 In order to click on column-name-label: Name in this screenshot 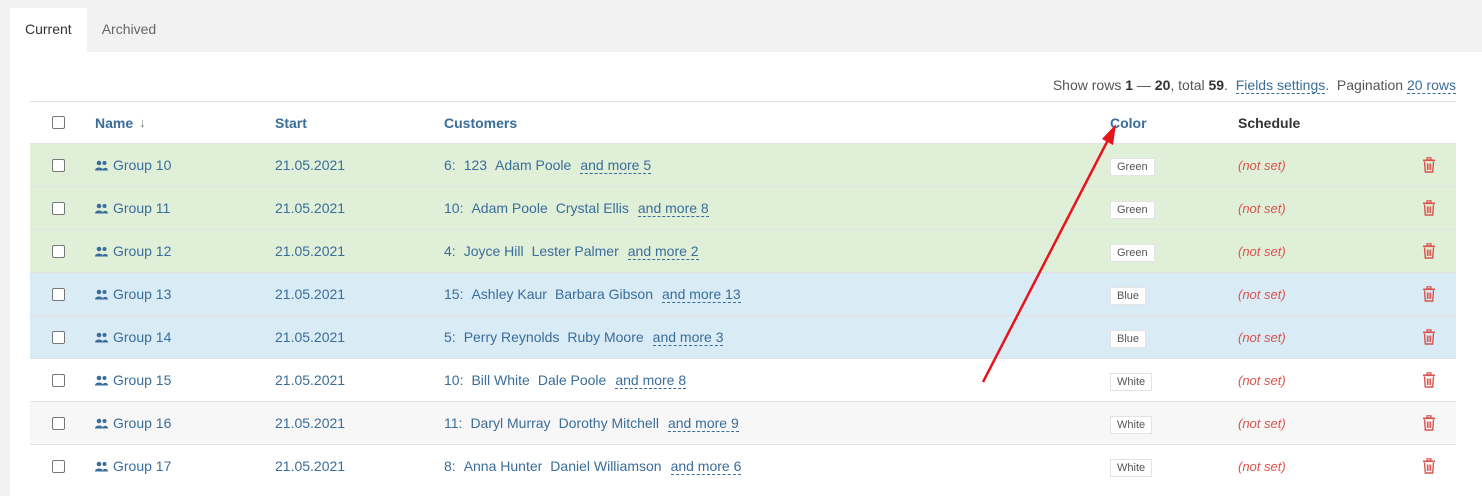, I will do `click(114, 122)`.